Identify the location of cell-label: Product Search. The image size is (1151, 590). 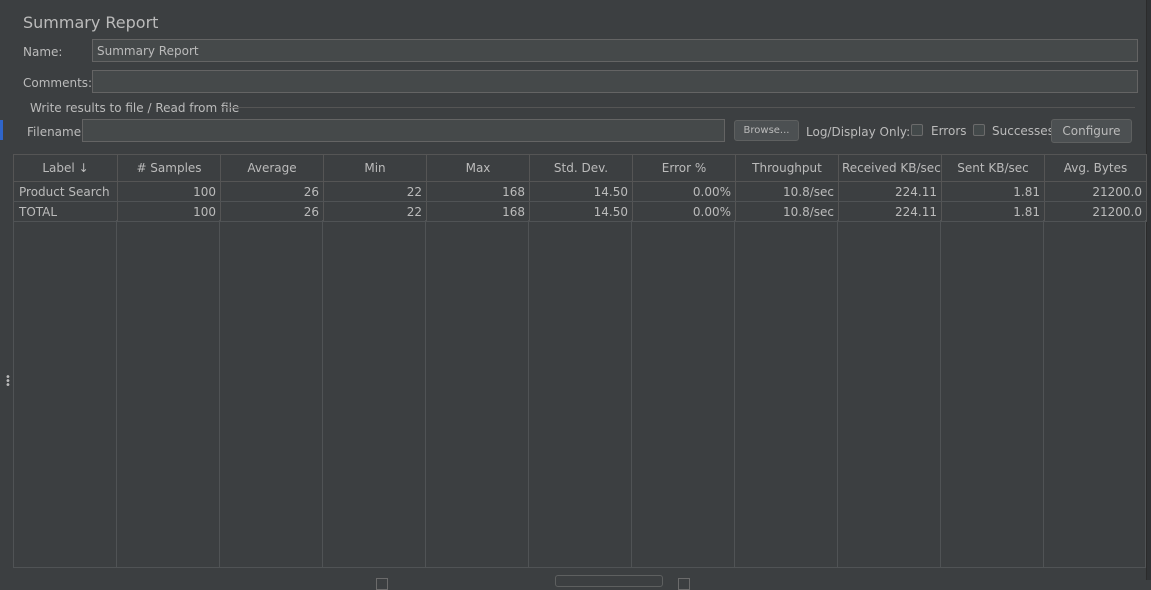
(65, 191).